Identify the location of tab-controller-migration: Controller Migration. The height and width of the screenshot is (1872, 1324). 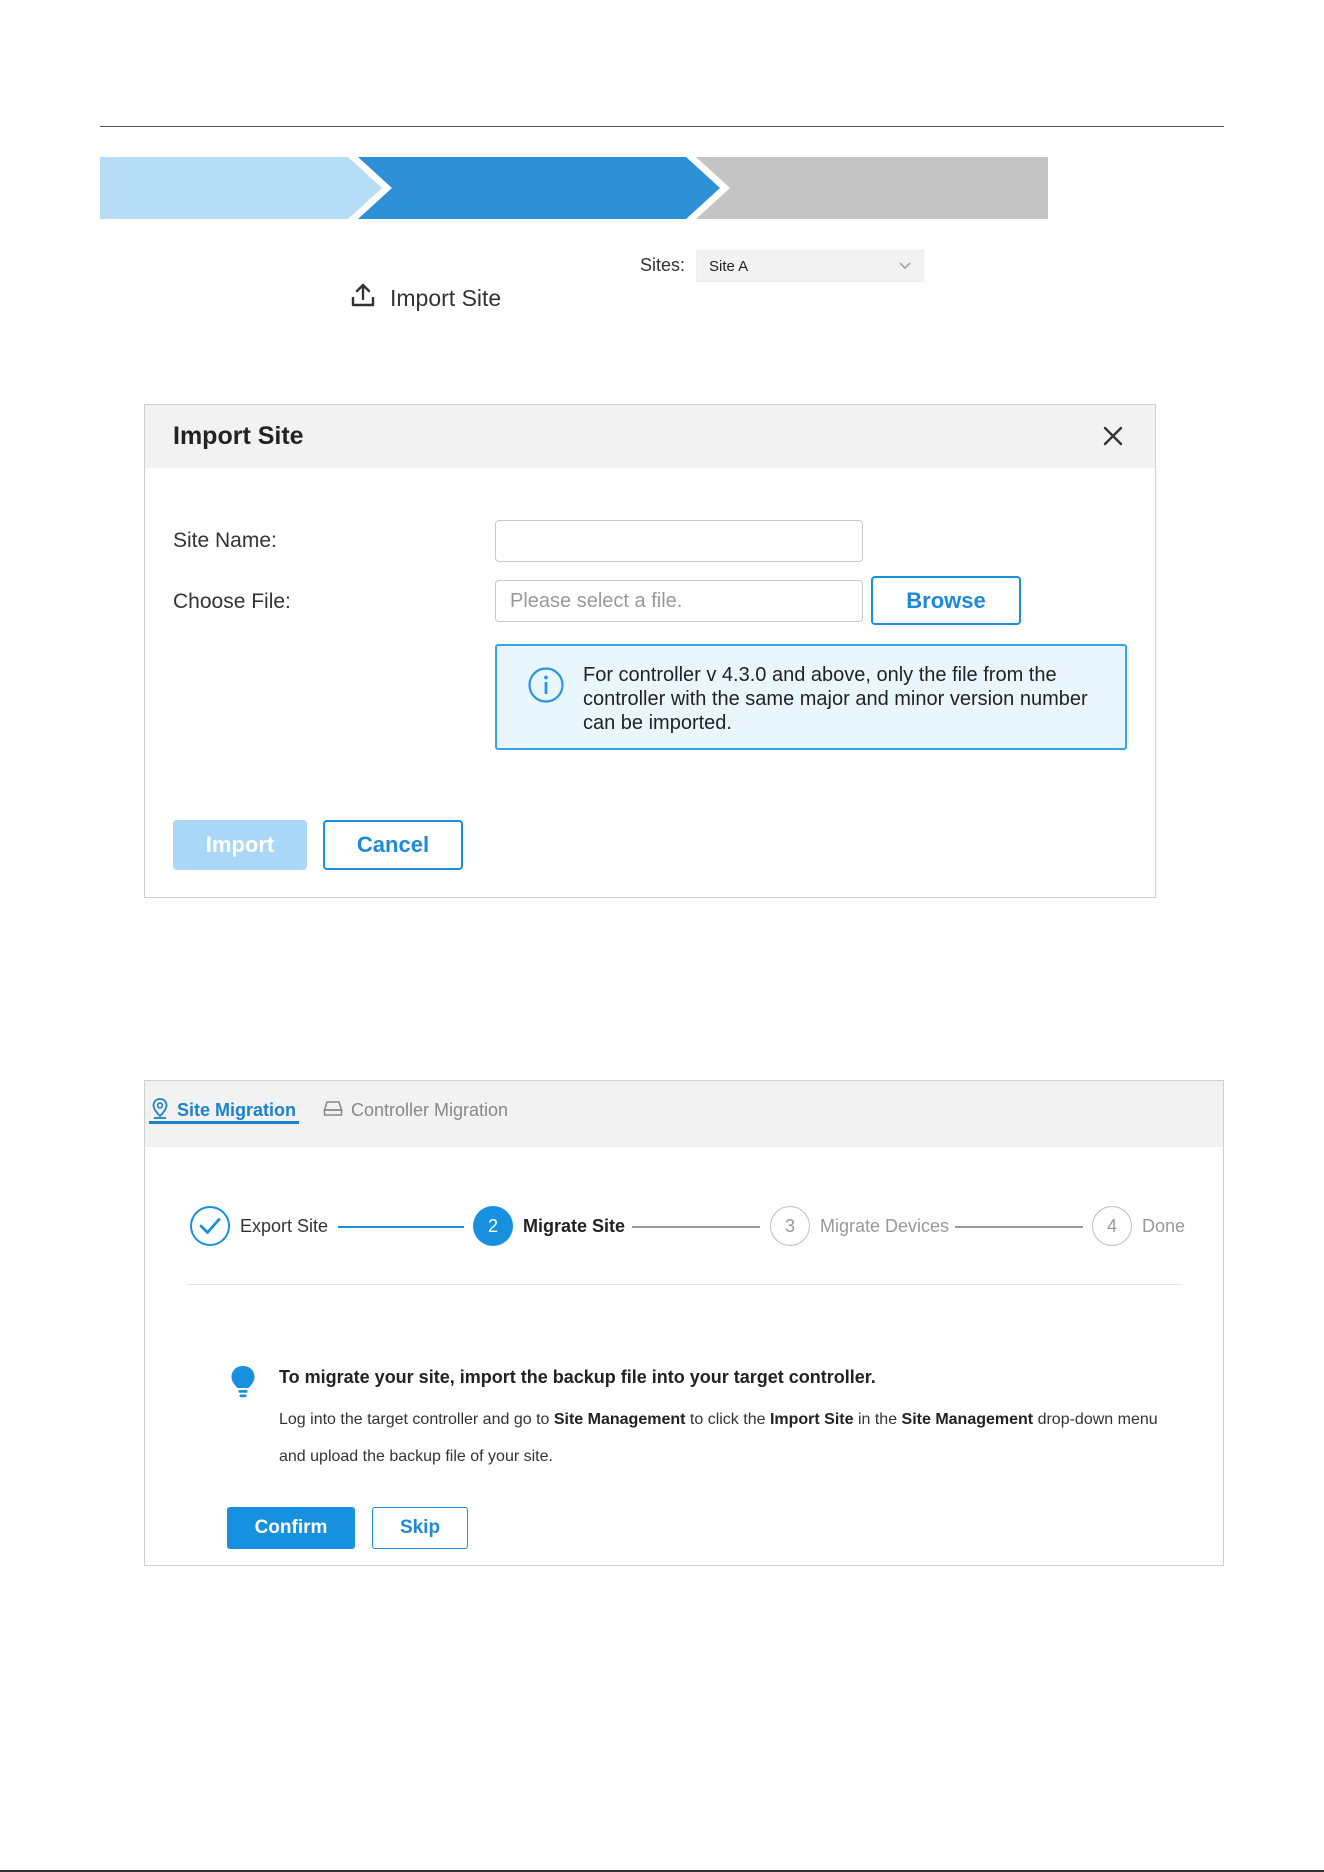
(415, 1110).